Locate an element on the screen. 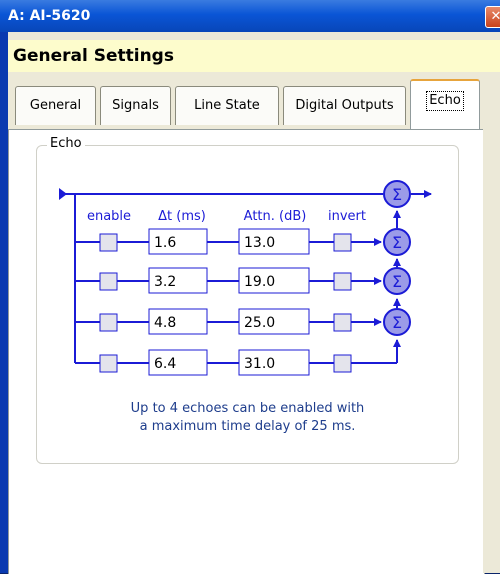 The width and height of the screenshot is (500, 574). title-bar: A: AI-5620 ✕ is located at coordinates (250, 16).